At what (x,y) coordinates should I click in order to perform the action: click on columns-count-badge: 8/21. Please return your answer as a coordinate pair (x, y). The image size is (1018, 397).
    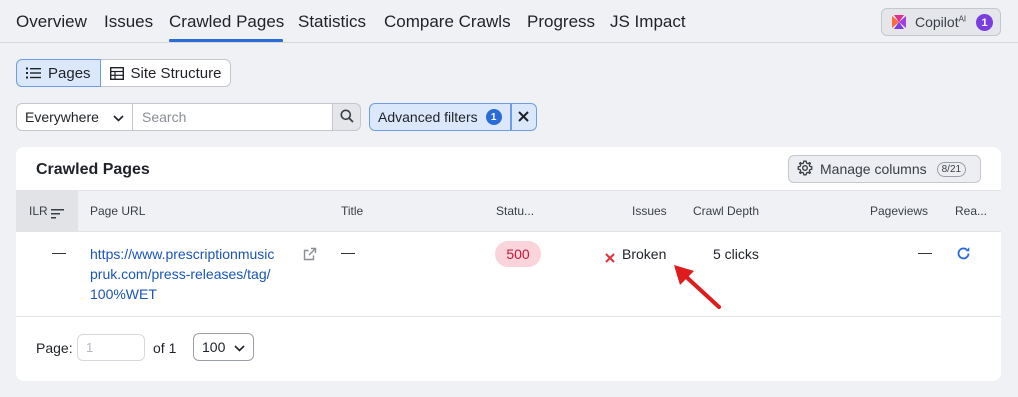
    Looking at the image, I should click on (951, 169).